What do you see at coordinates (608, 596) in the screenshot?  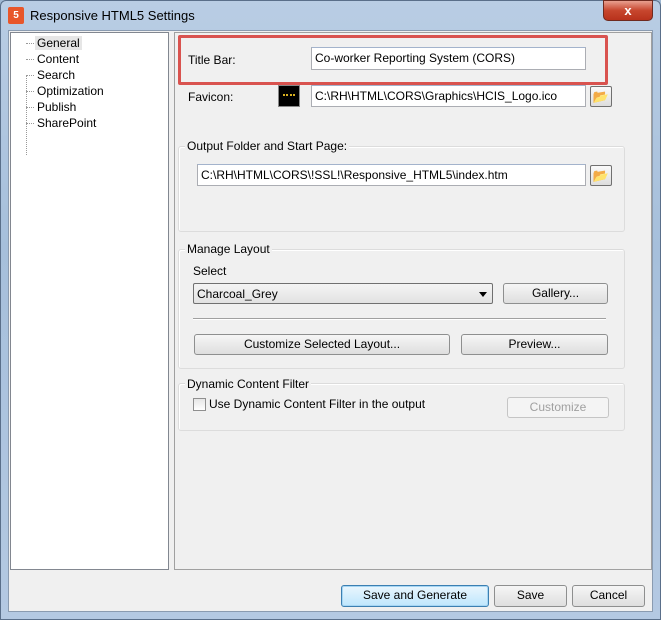 I see `cancel-button: Cancel` at bounding box center [608, 596].